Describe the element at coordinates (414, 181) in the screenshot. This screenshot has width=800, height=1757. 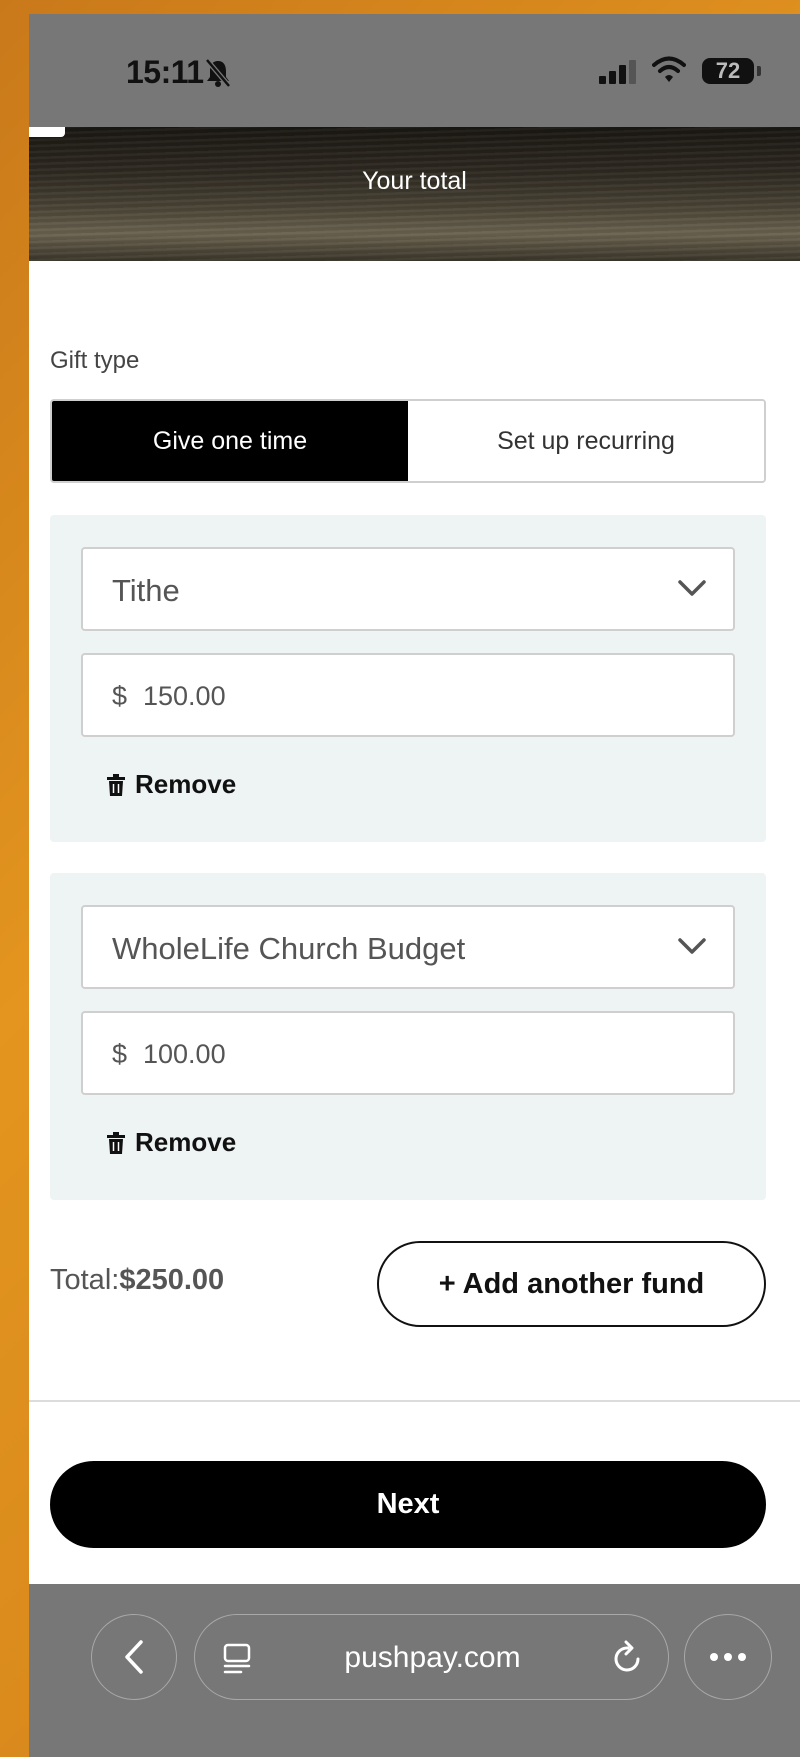
I see `hero-title: Your total` at that location.